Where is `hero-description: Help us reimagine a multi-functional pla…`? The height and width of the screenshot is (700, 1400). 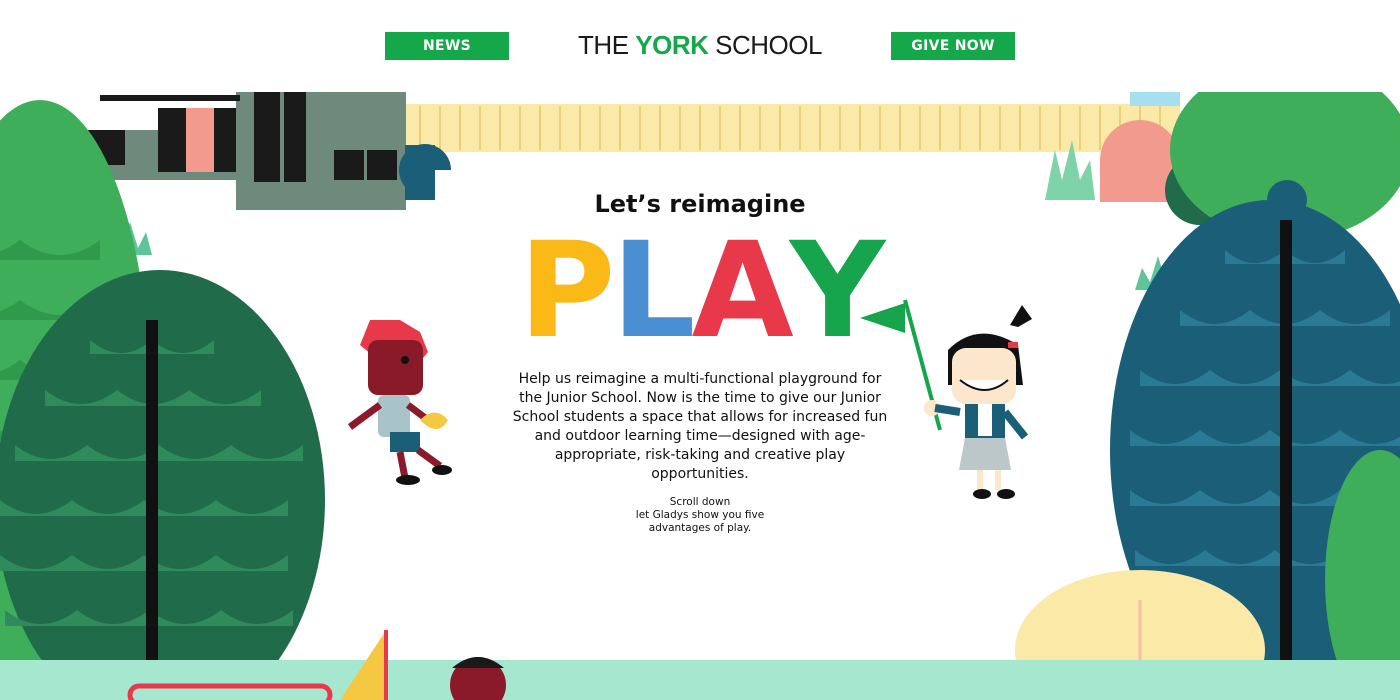 hero-description: Help us reimagine a multi-functional pla… is located at coordinates (700, 426).